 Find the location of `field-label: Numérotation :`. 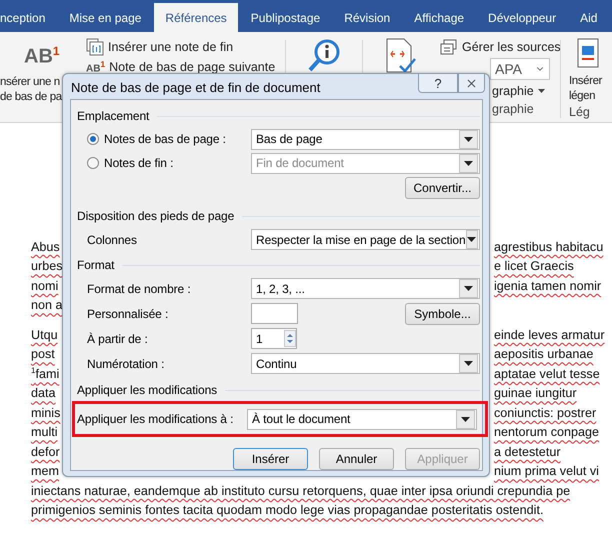

field-label: Numérotation : is located at coordinates (126, 363).